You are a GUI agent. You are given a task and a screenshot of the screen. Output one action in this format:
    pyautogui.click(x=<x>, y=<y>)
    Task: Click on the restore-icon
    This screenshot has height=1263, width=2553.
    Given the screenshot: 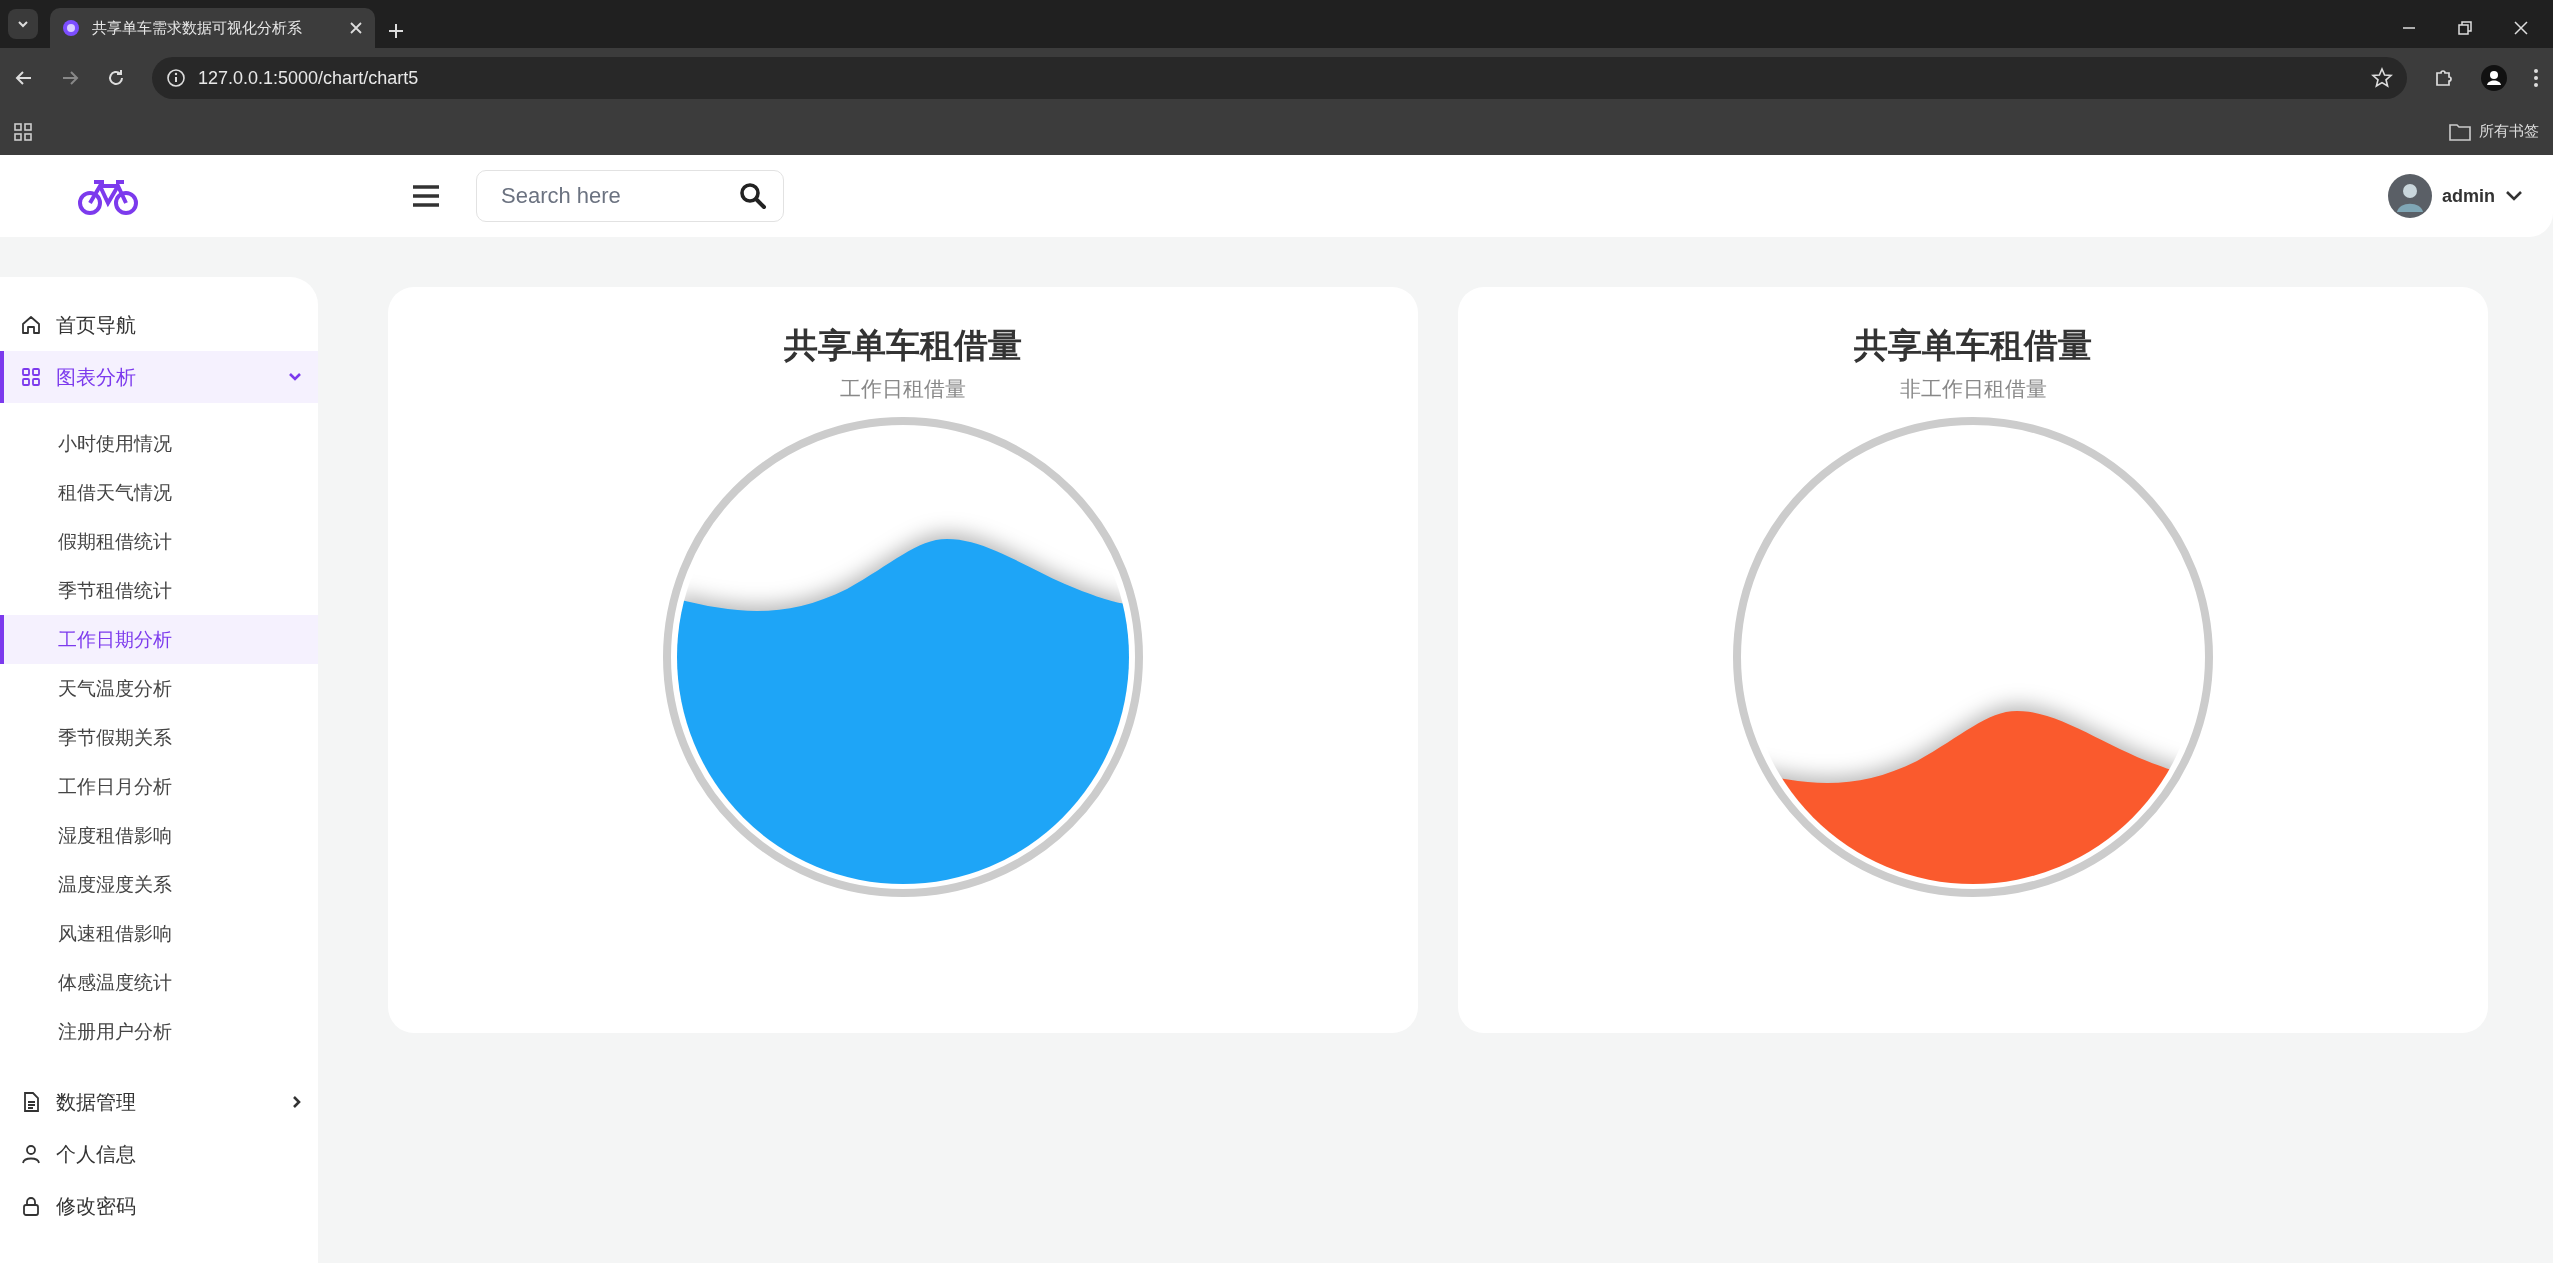 What is the action you would take?
    pyautogui.click(x=2465, y=28)
    